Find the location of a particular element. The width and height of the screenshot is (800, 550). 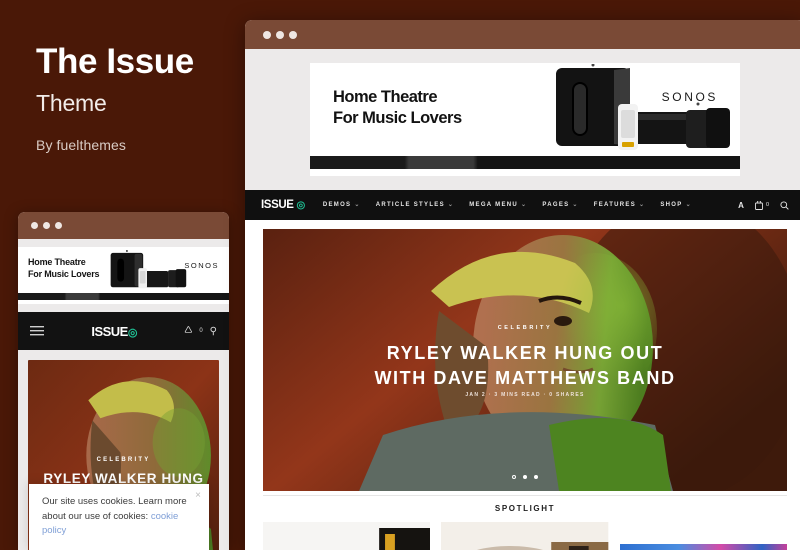

site-logo-text: ISSUE is located at coordinates (277, 205).